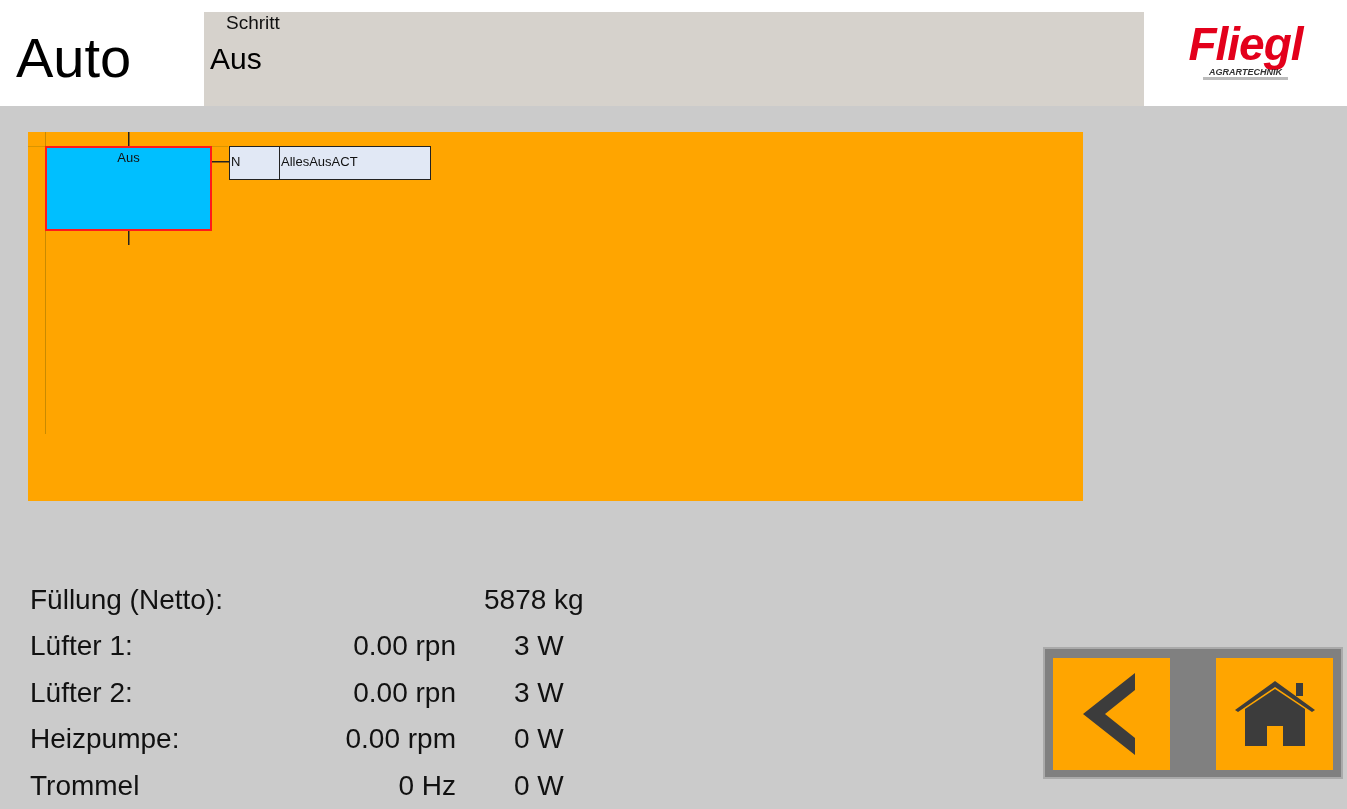 The height and width of the screenshot is (809, 1347). What do you see at coordinates (82, 692) in the screenshot?
I see `reading-label: Lüfter 2:` at bounding box center [82, 692].